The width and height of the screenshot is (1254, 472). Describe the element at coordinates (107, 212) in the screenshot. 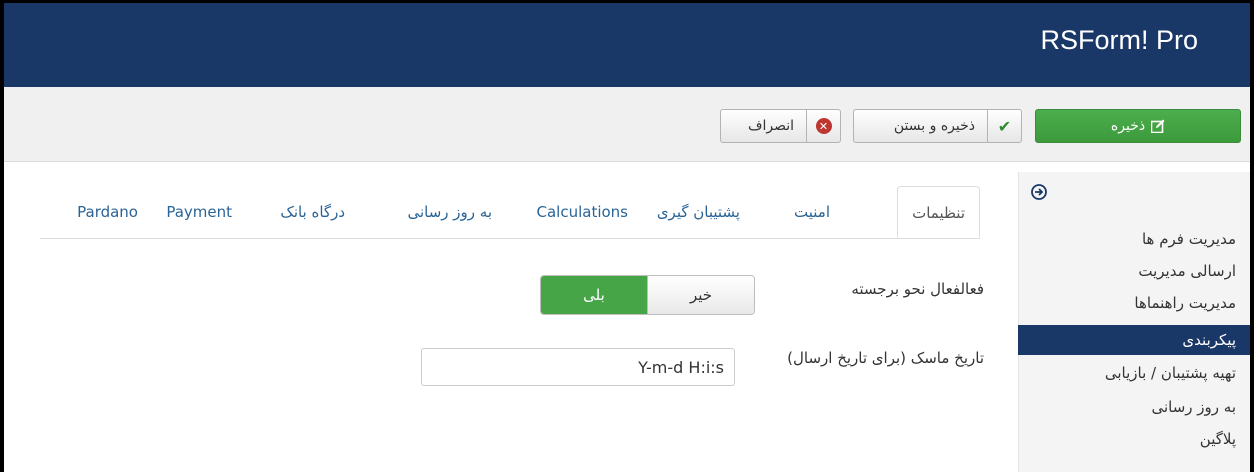

I see `tab-pardano: Pardano` at that location.